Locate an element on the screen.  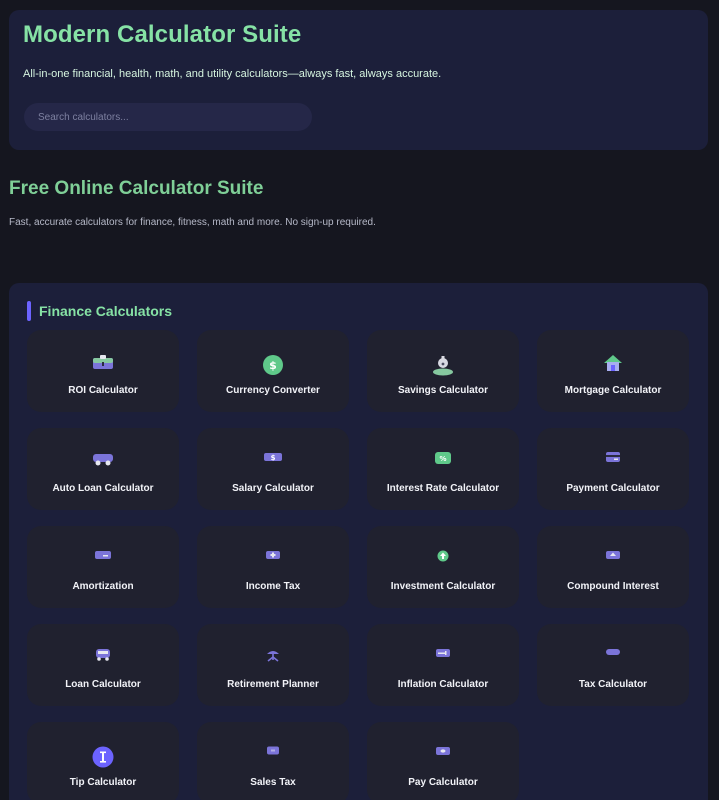
calculator-card-pay: Pay Calculator is located at coordinates (443, 761).